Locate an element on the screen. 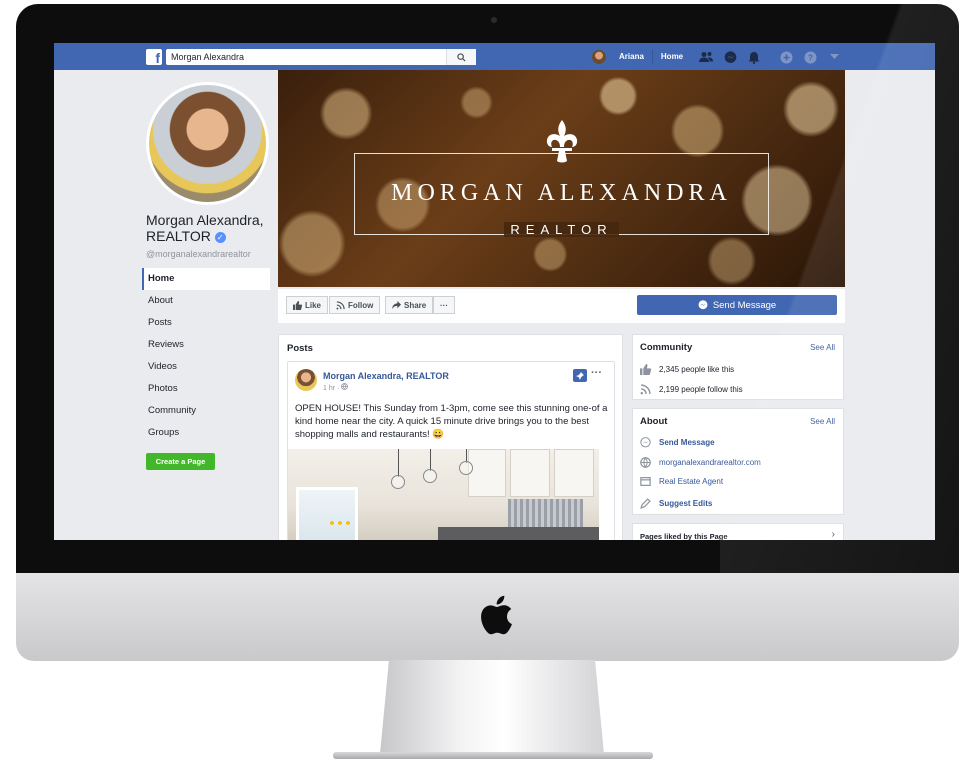 This screenshot has width=959, height=765. top-navigation-bar: f Ariana Home is located at coordinates (494, 56).